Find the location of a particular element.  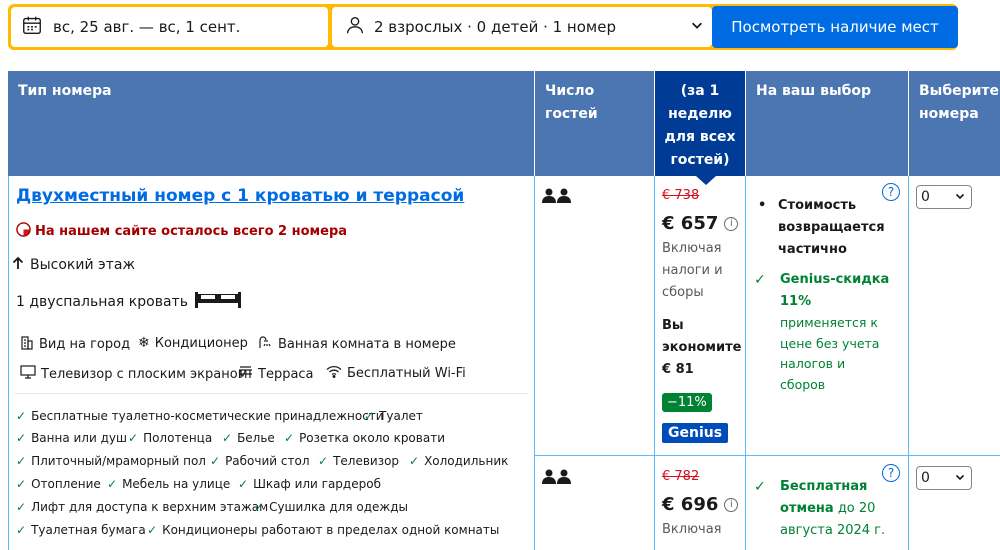

amenity-item: ✓ Ванна или душ is located at coordinates (71, 438).